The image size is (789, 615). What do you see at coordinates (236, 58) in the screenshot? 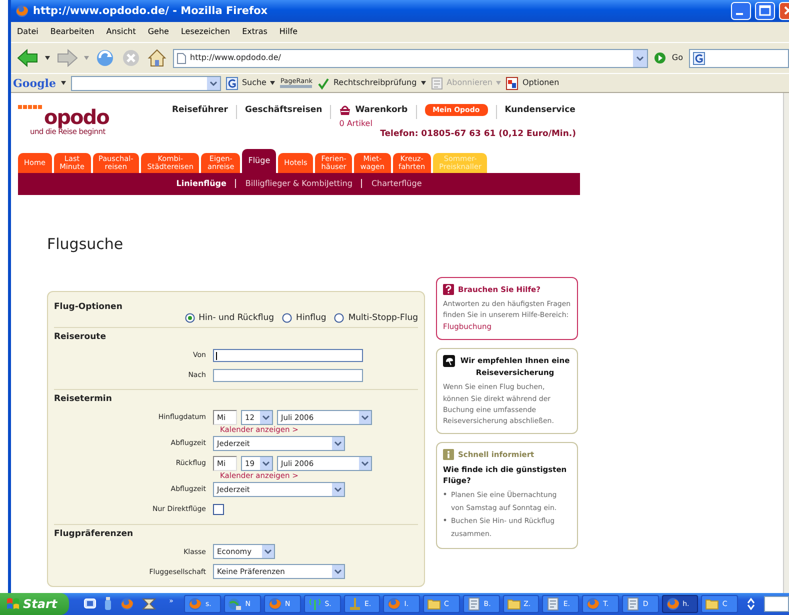
I see `url-text: http://www.opdodo.de/` at bounding box center [236, 58].